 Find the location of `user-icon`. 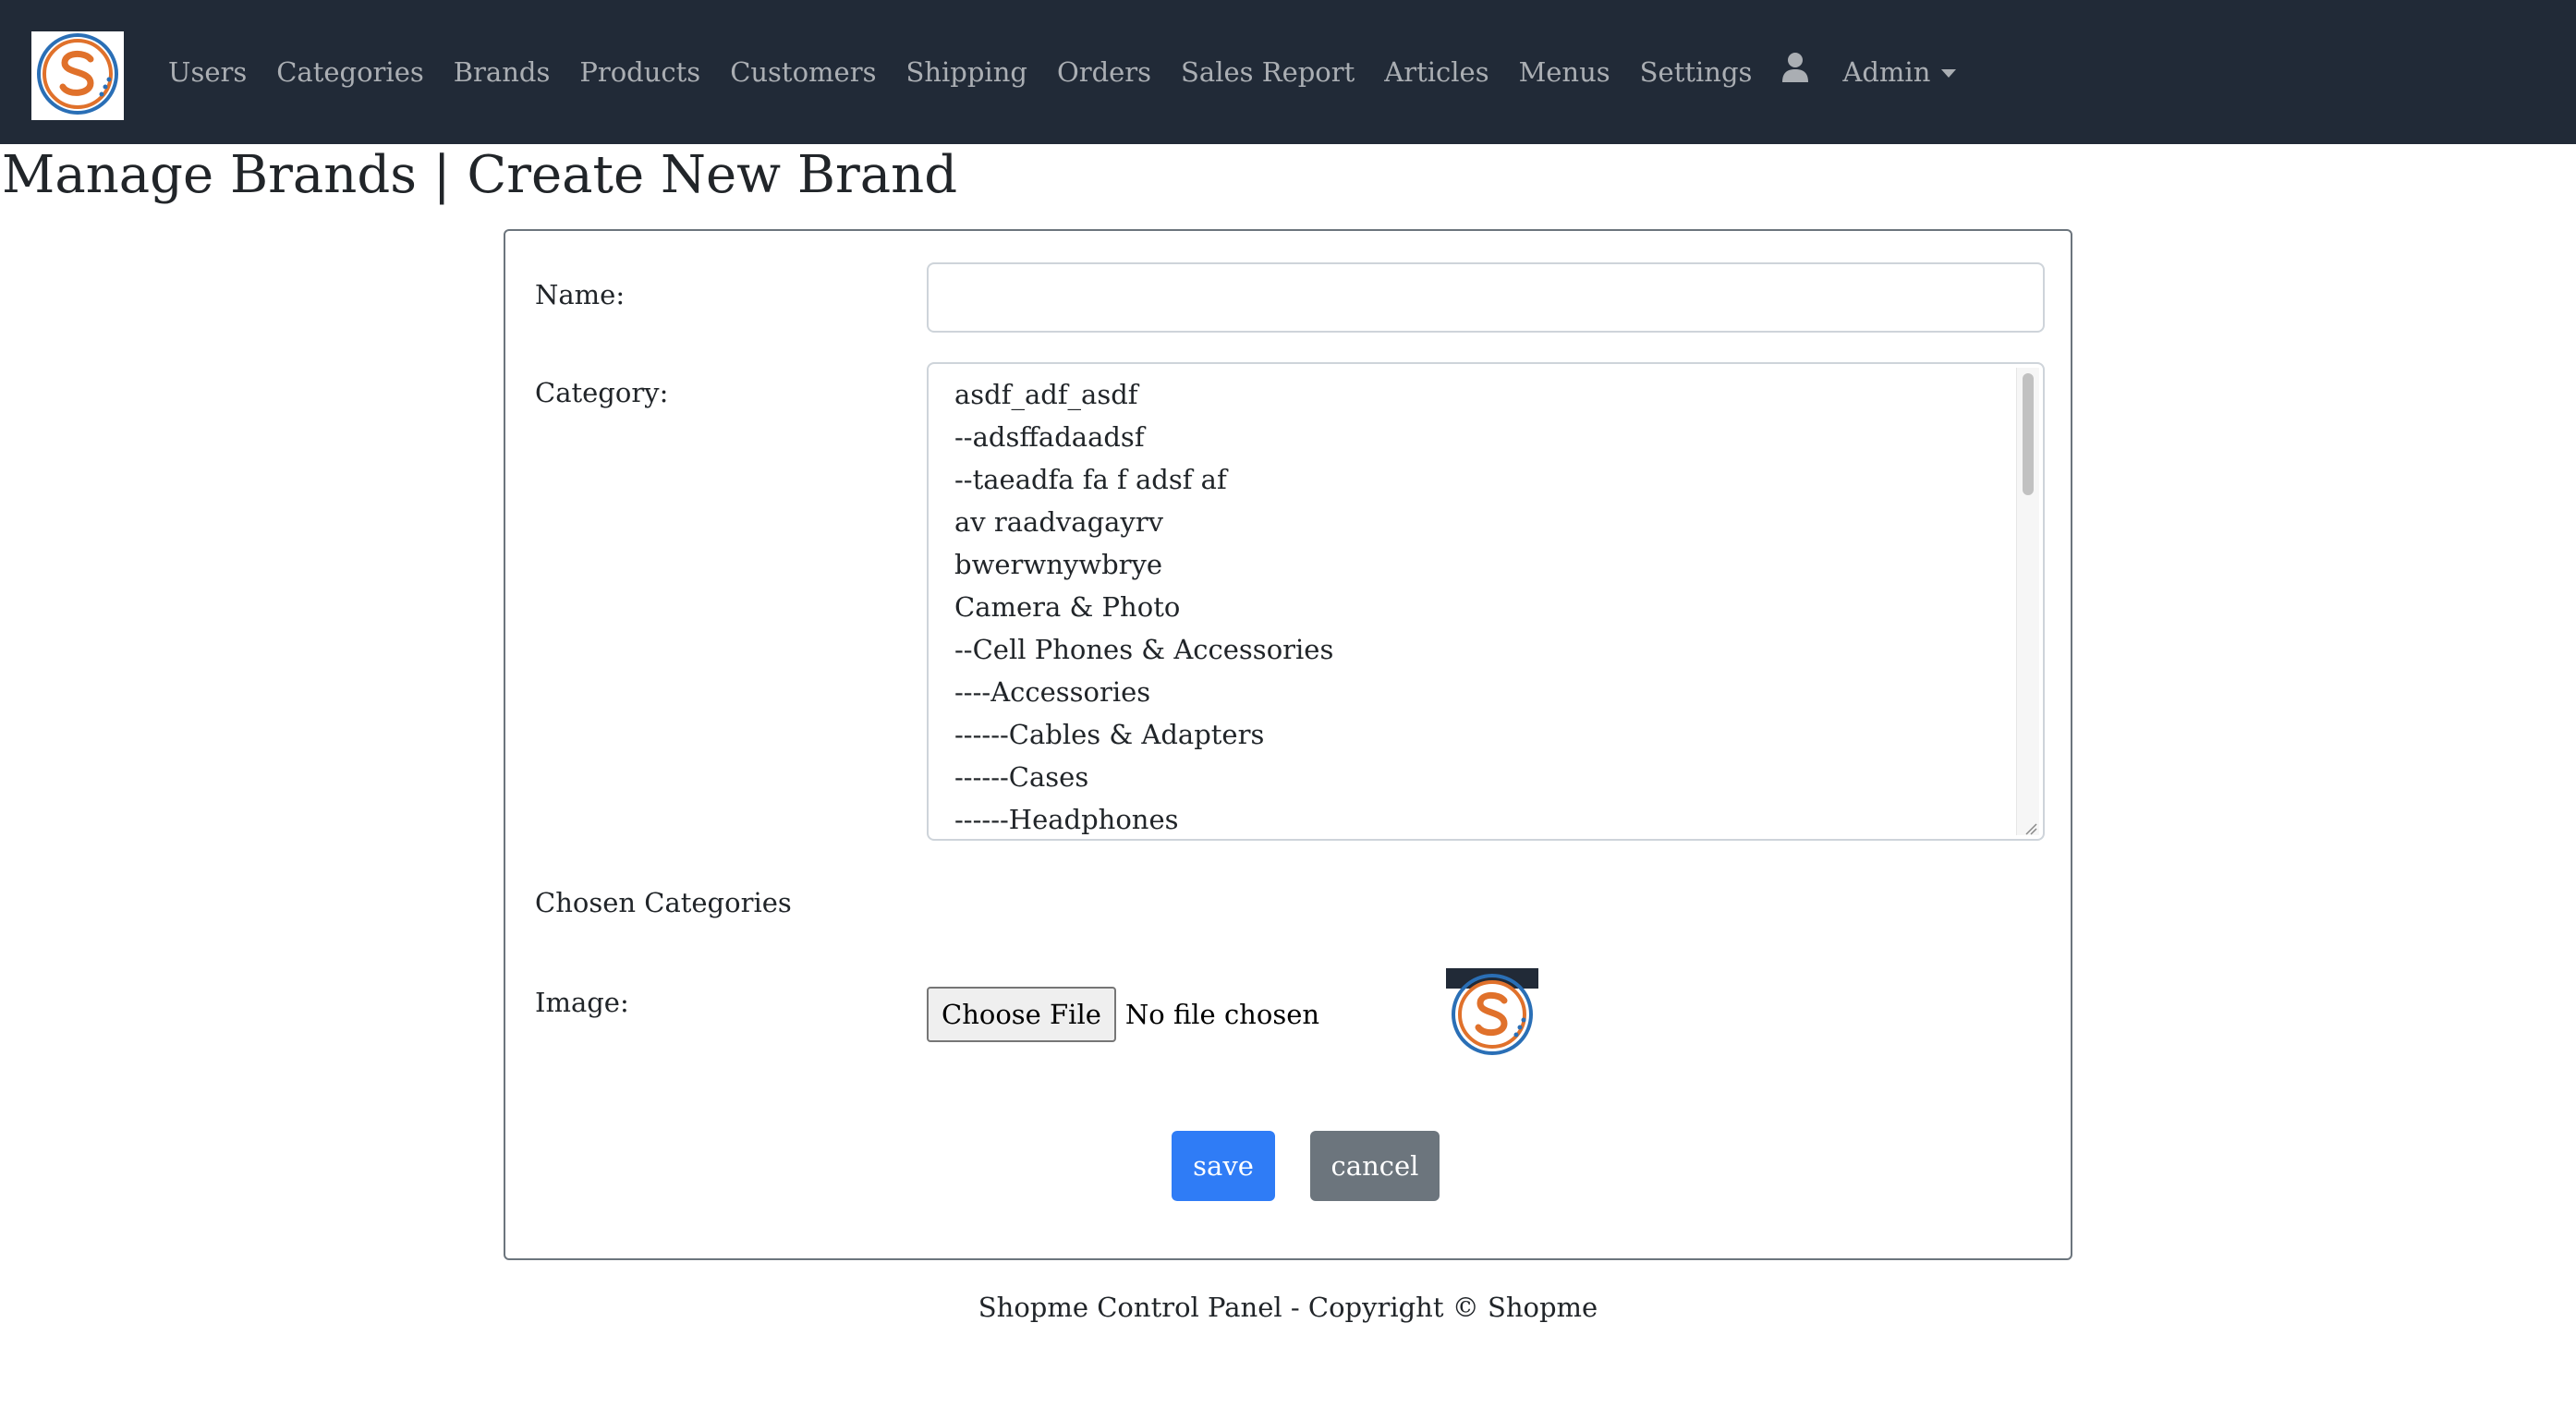

user-icon is located at coordinates (1795, 67).